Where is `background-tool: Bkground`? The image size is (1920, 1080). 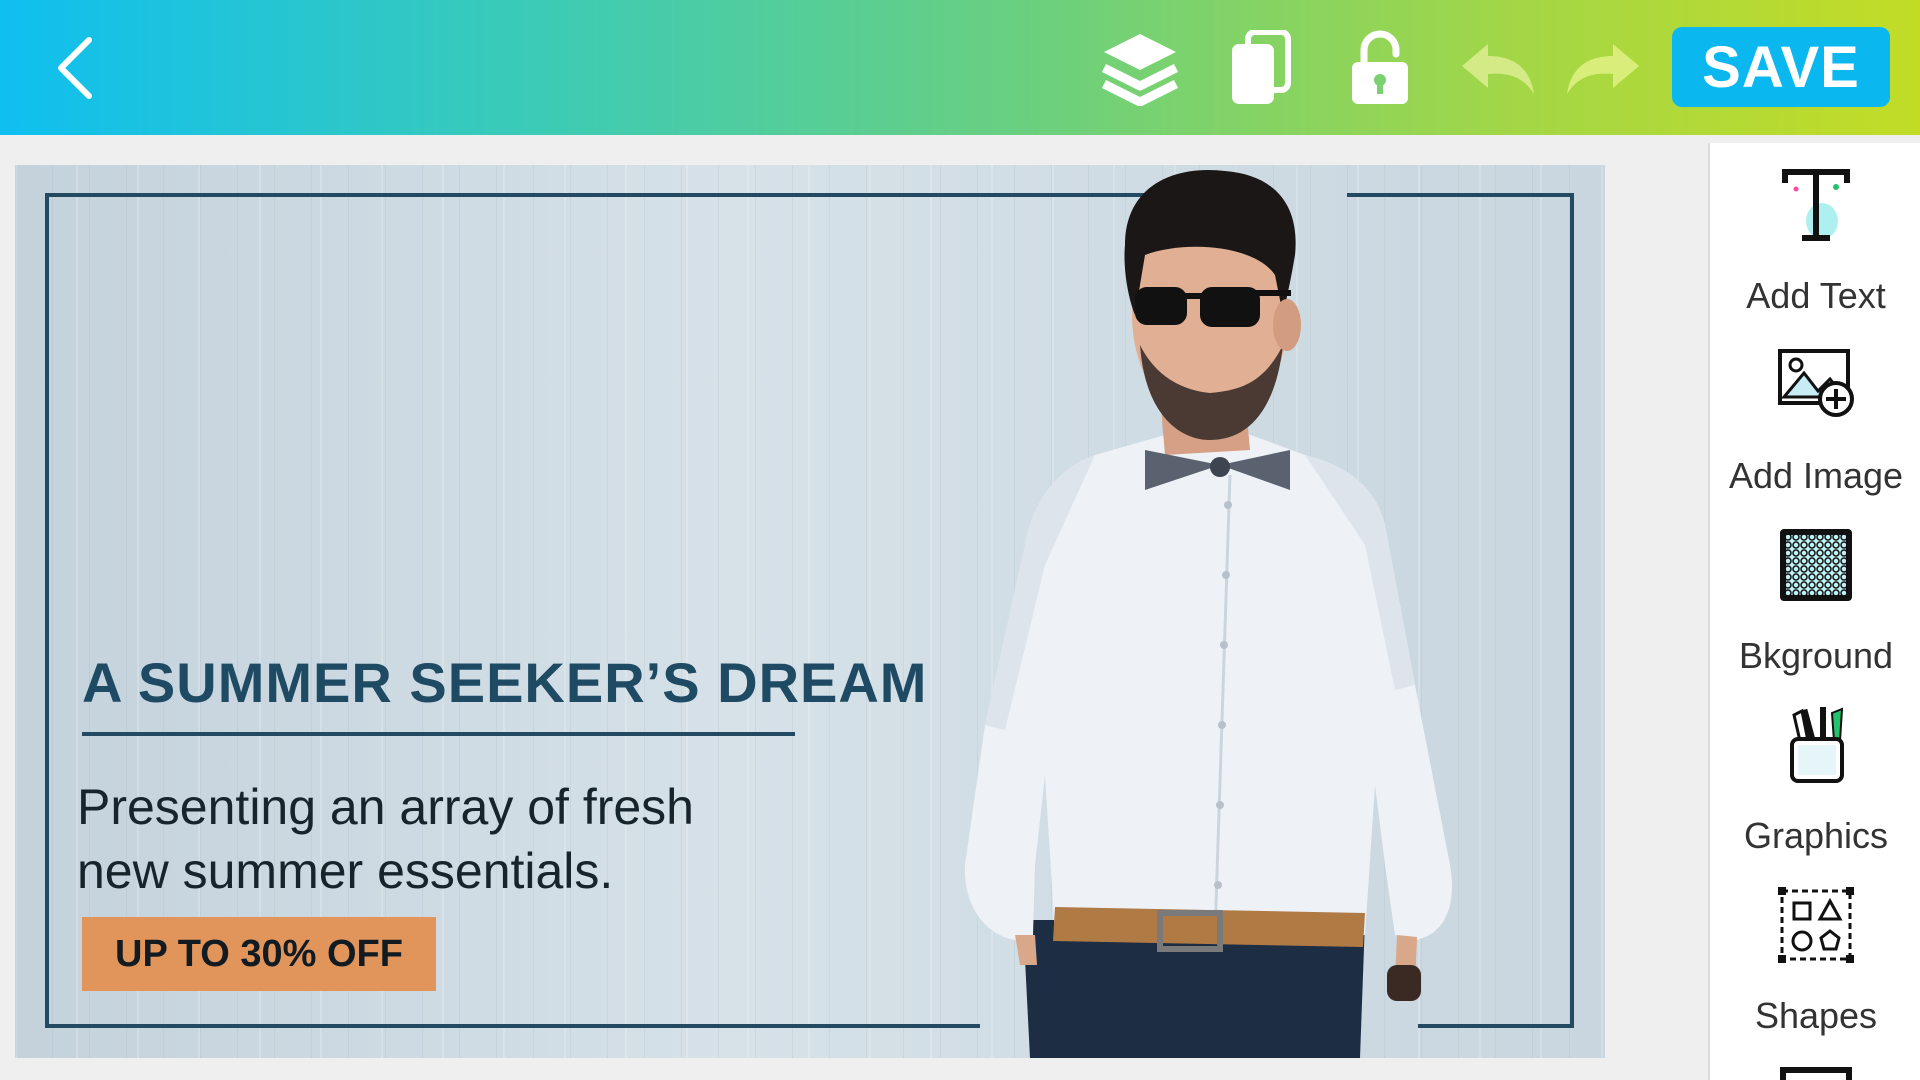
background-tool: Bkground is located at coordinates (1815, 610).